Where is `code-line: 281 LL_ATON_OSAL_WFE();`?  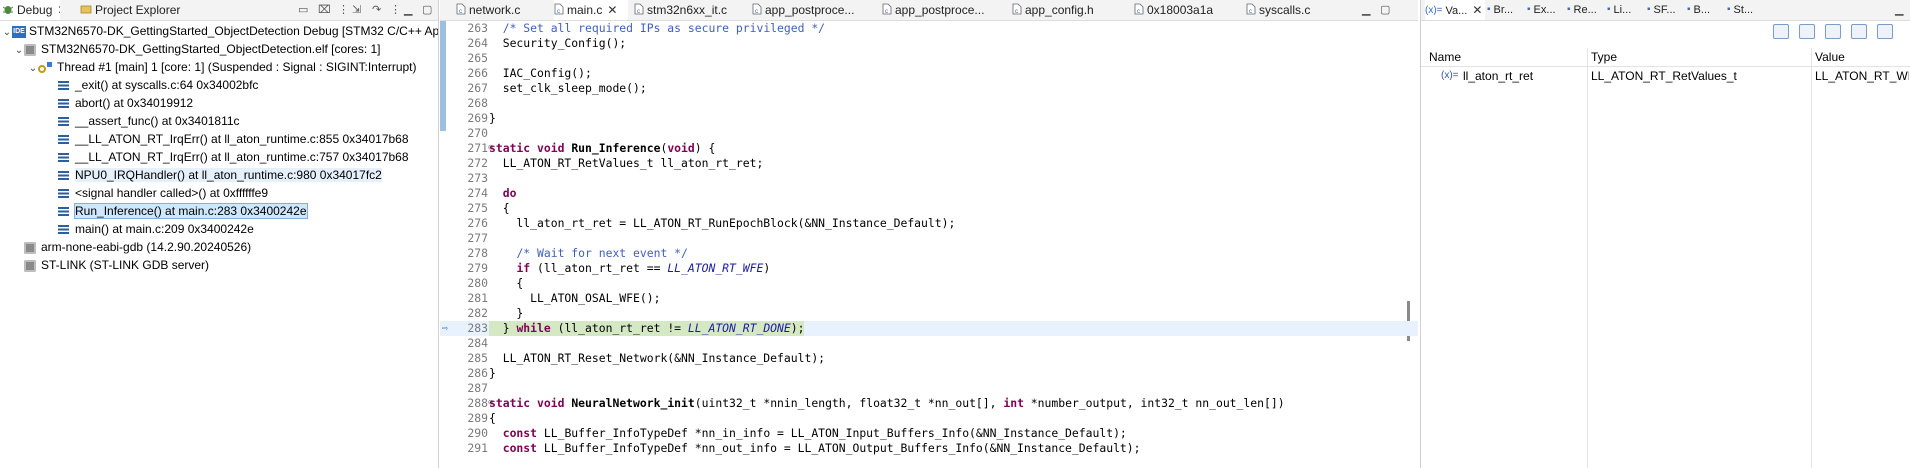 code-line: 281 LL_ATON_OSAL_WFE(); is located at coordinates (929, 298).